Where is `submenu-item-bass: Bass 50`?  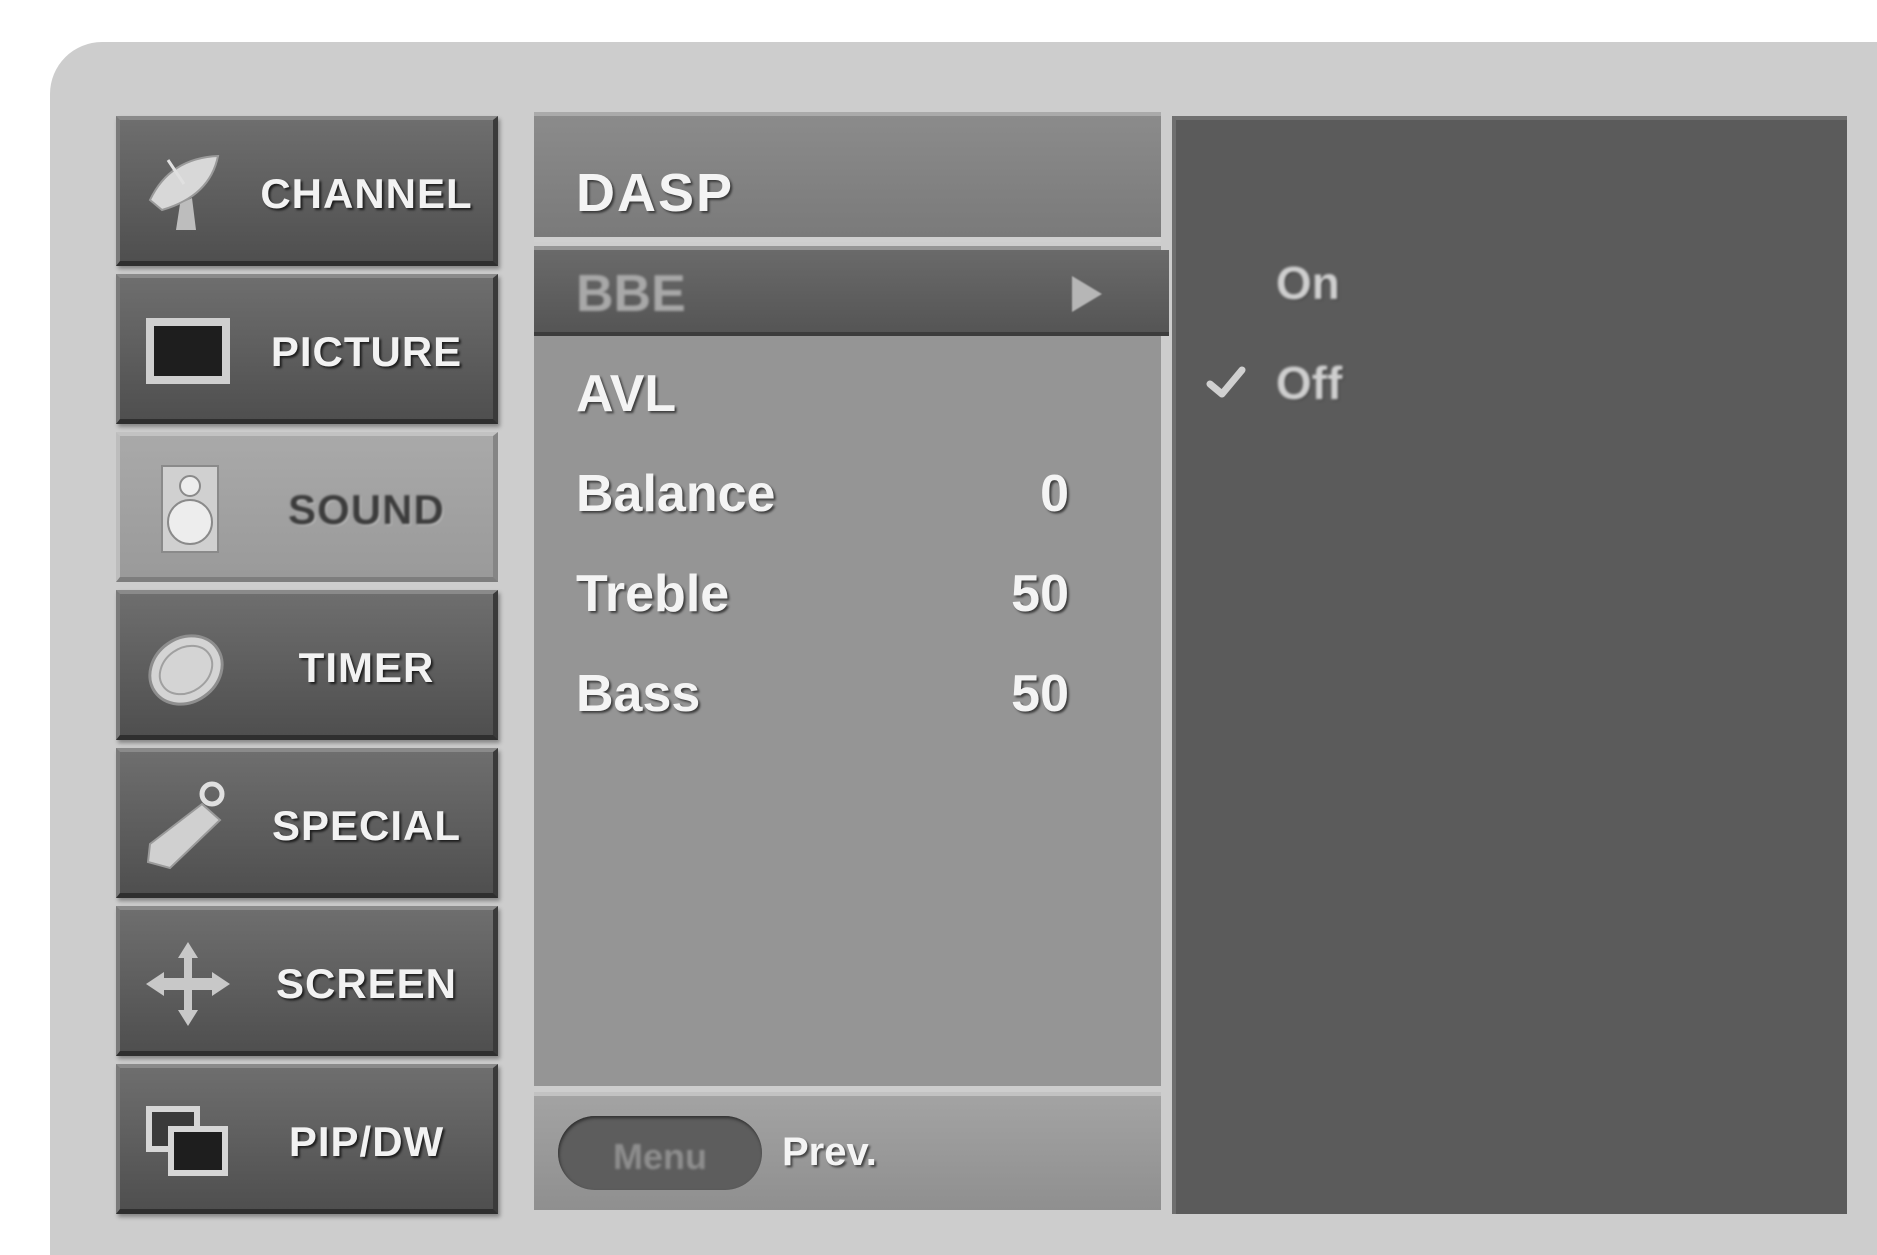
submenu-item-bass: Bass 50 is located at coordinates (847, 693).